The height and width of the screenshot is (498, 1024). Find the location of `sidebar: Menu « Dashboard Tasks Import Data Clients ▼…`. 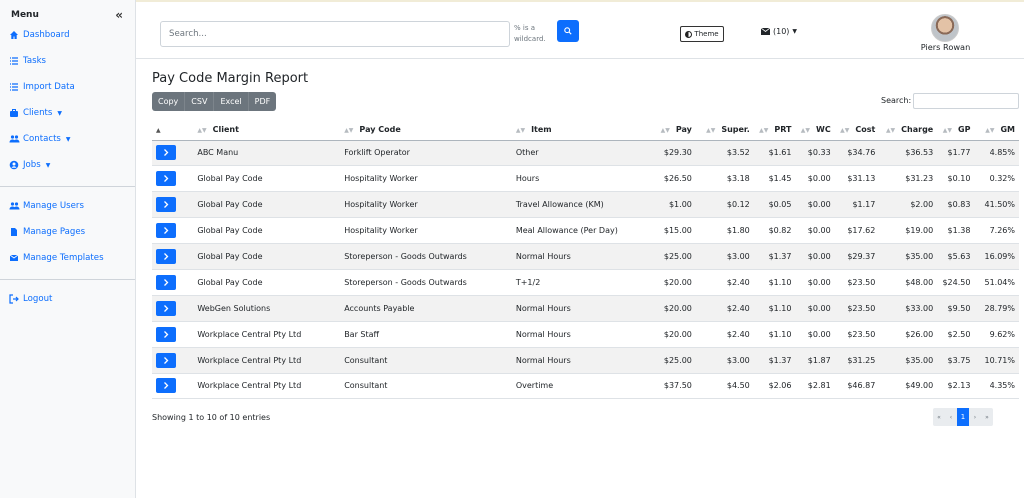

sidebar: Menu « Dashboard Tasks Import Data Clients ▼… is located at coordinates (68, 249).